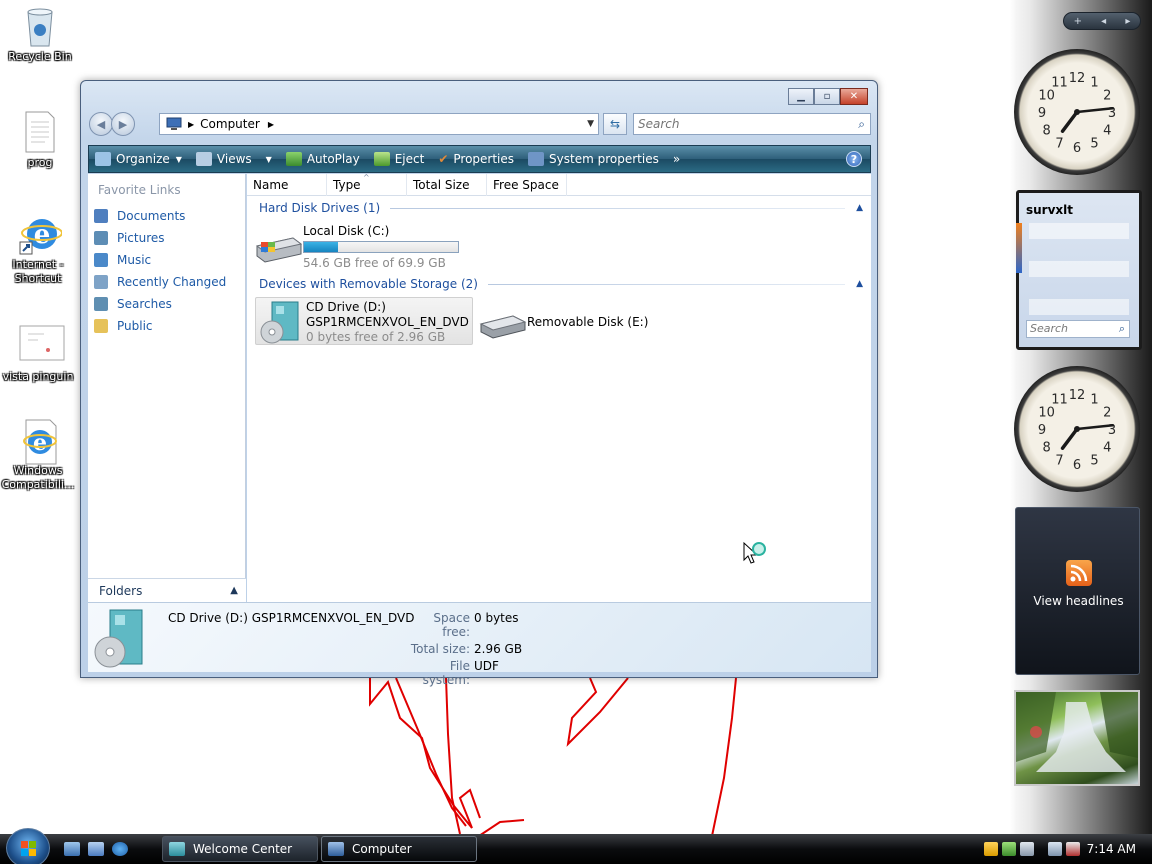  What do you see at coordinates (1111, 849) in the screenshot?
I see `clock-time: 7:14 AM` at bounding box center [1111, 849].